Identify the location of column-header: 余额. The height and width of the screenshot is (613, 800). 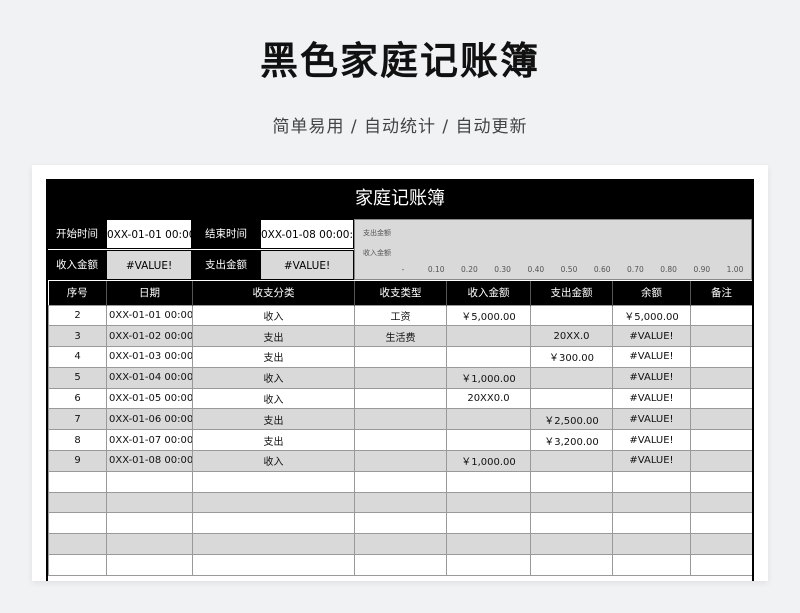
(651, 293).